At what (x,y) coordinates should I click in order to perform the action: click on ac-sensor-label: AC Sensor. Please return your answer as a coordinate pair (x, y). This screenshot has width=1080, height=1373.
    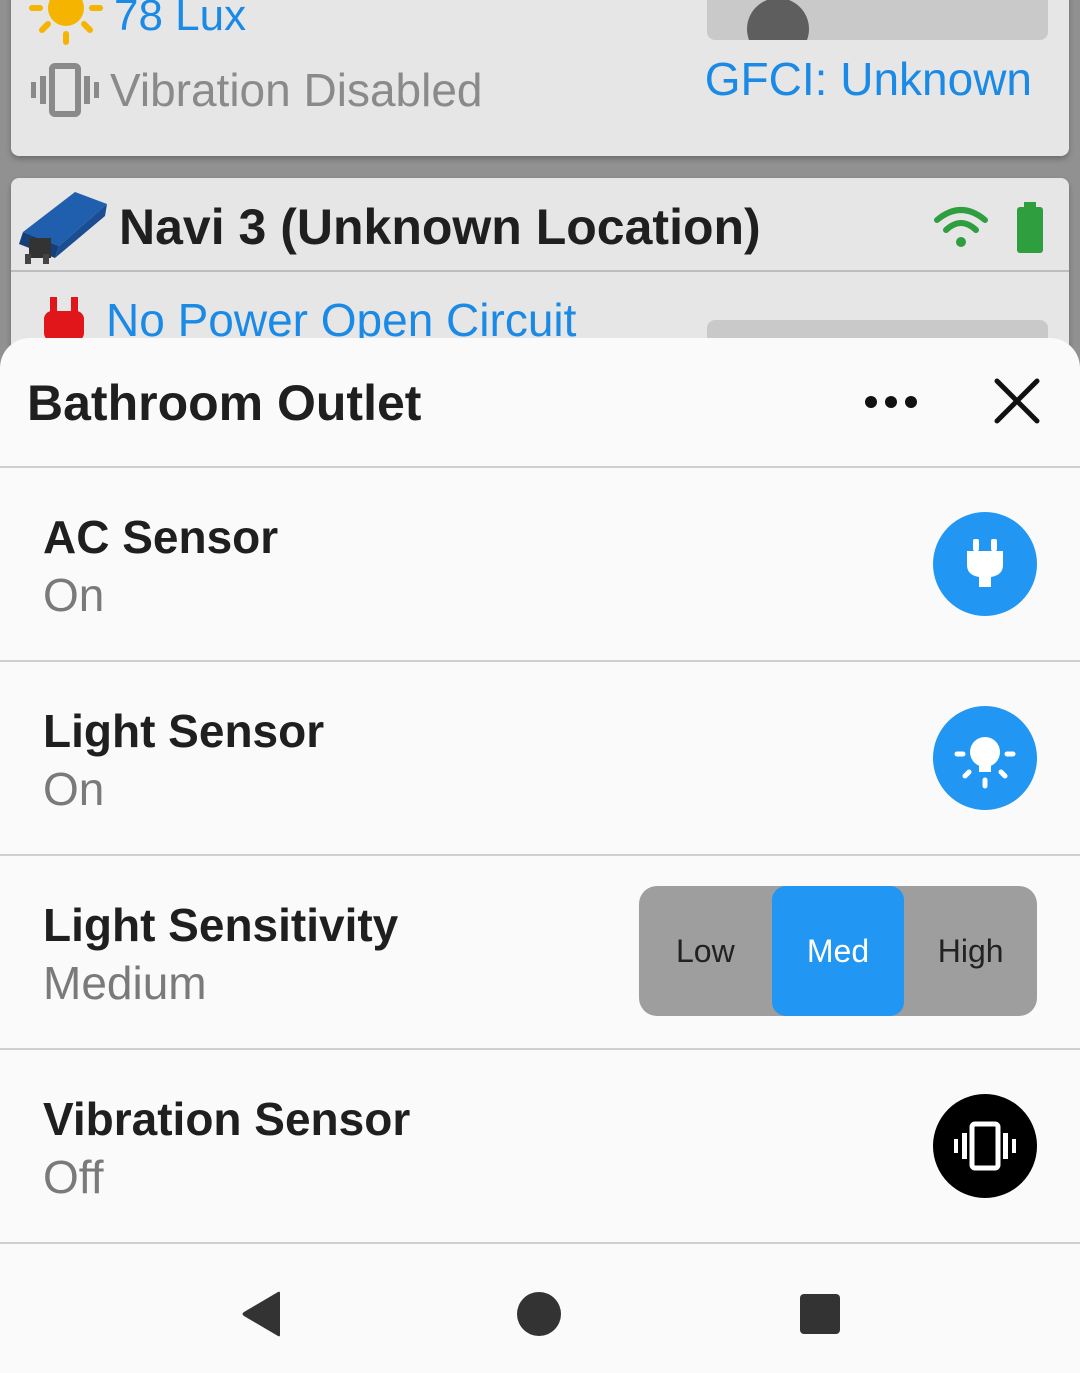
    Looking at the image, I should click on (161, 537).